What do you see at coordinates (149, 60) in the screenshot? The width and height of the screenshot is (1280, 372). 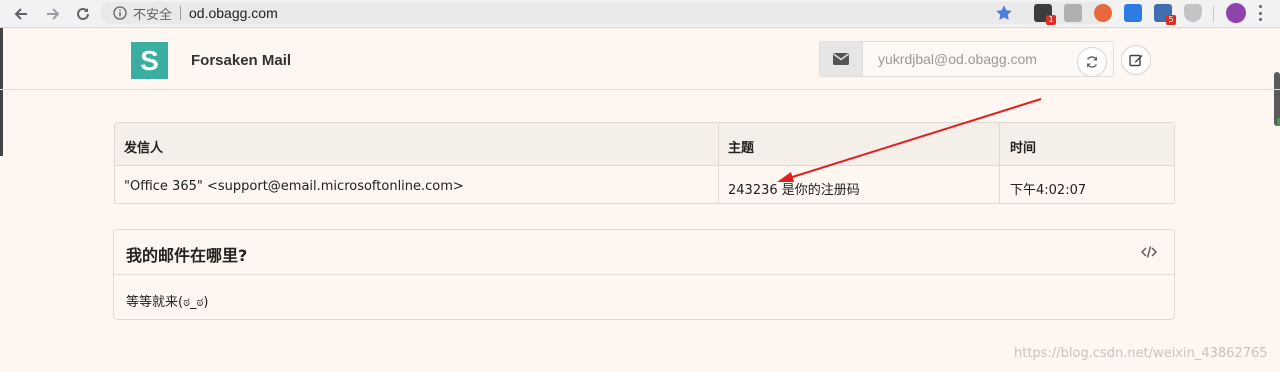 I see `app-logo: S` at bounding box center [149, 60].